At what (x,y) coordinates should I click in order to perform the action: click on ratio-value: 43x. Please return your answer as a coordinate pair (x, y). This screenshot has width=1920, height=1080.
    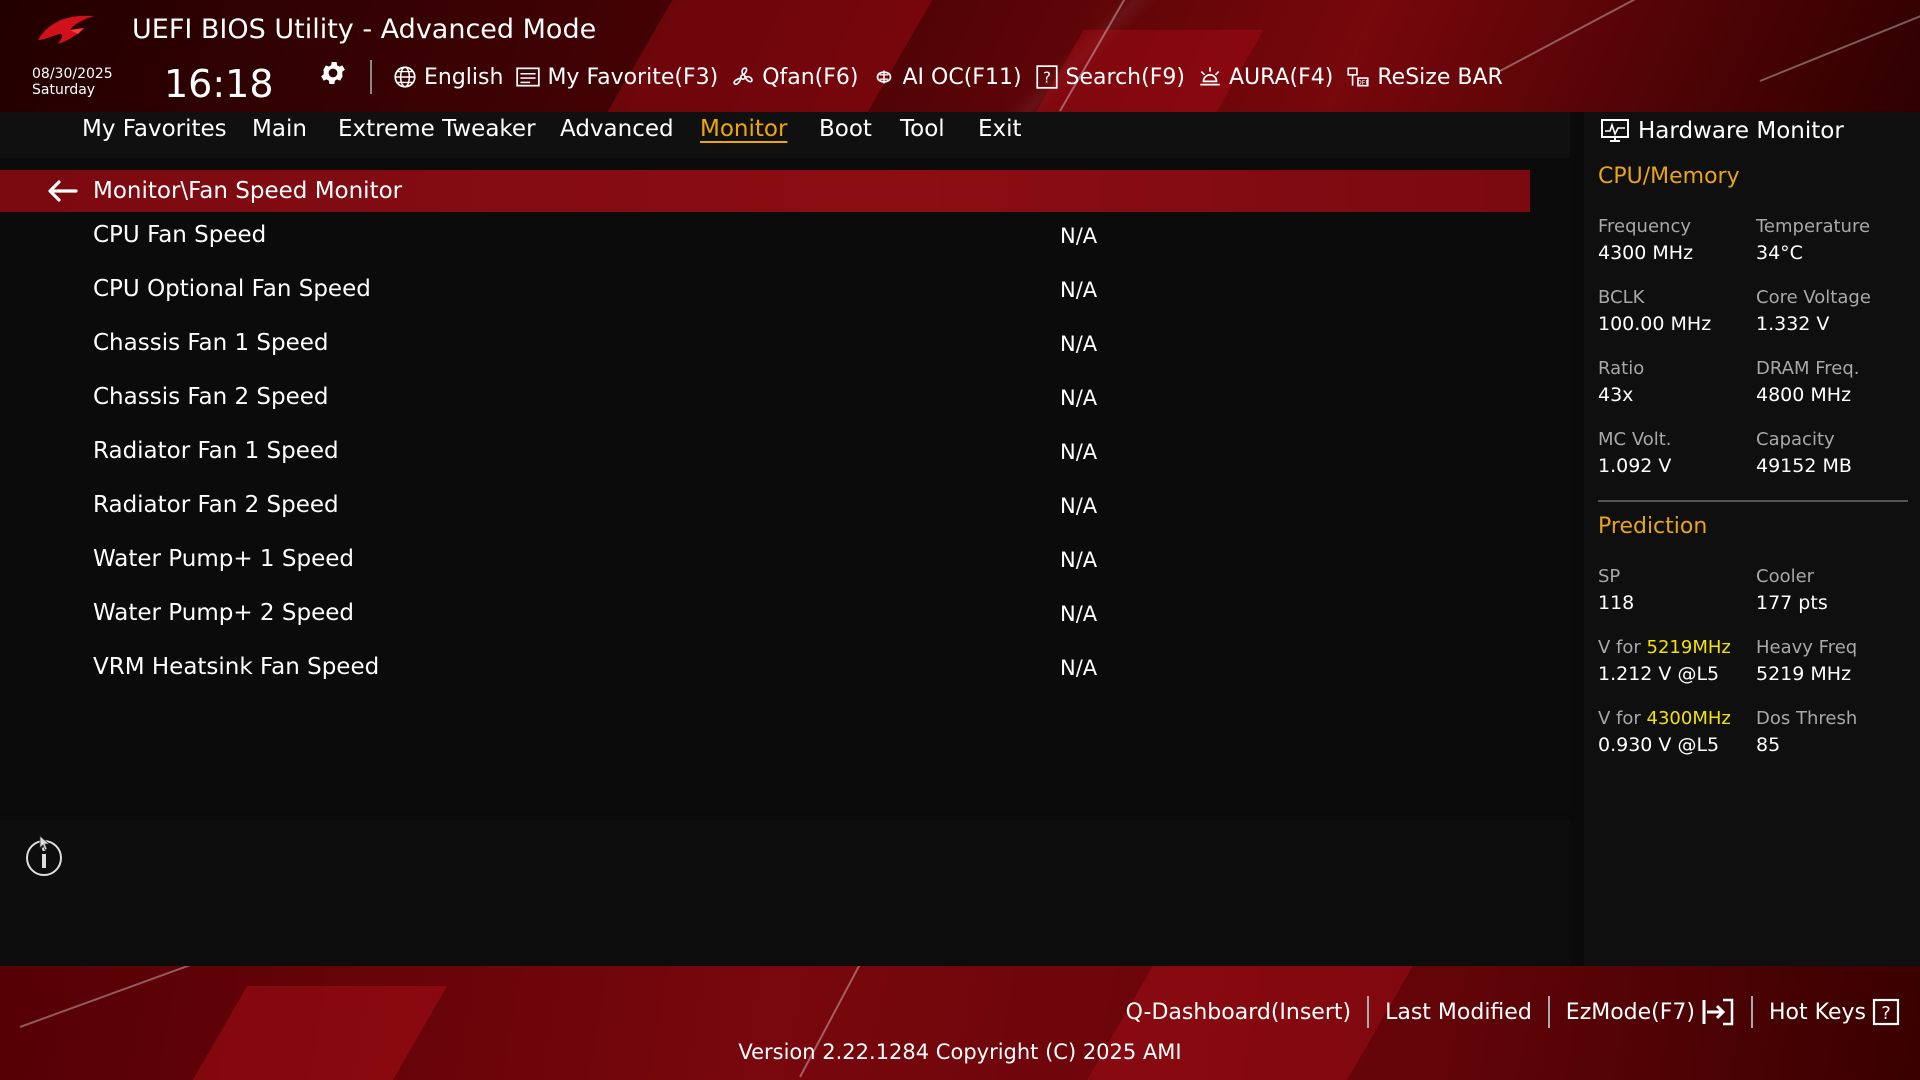
    Looking at the image, I should click on (1616, 395).